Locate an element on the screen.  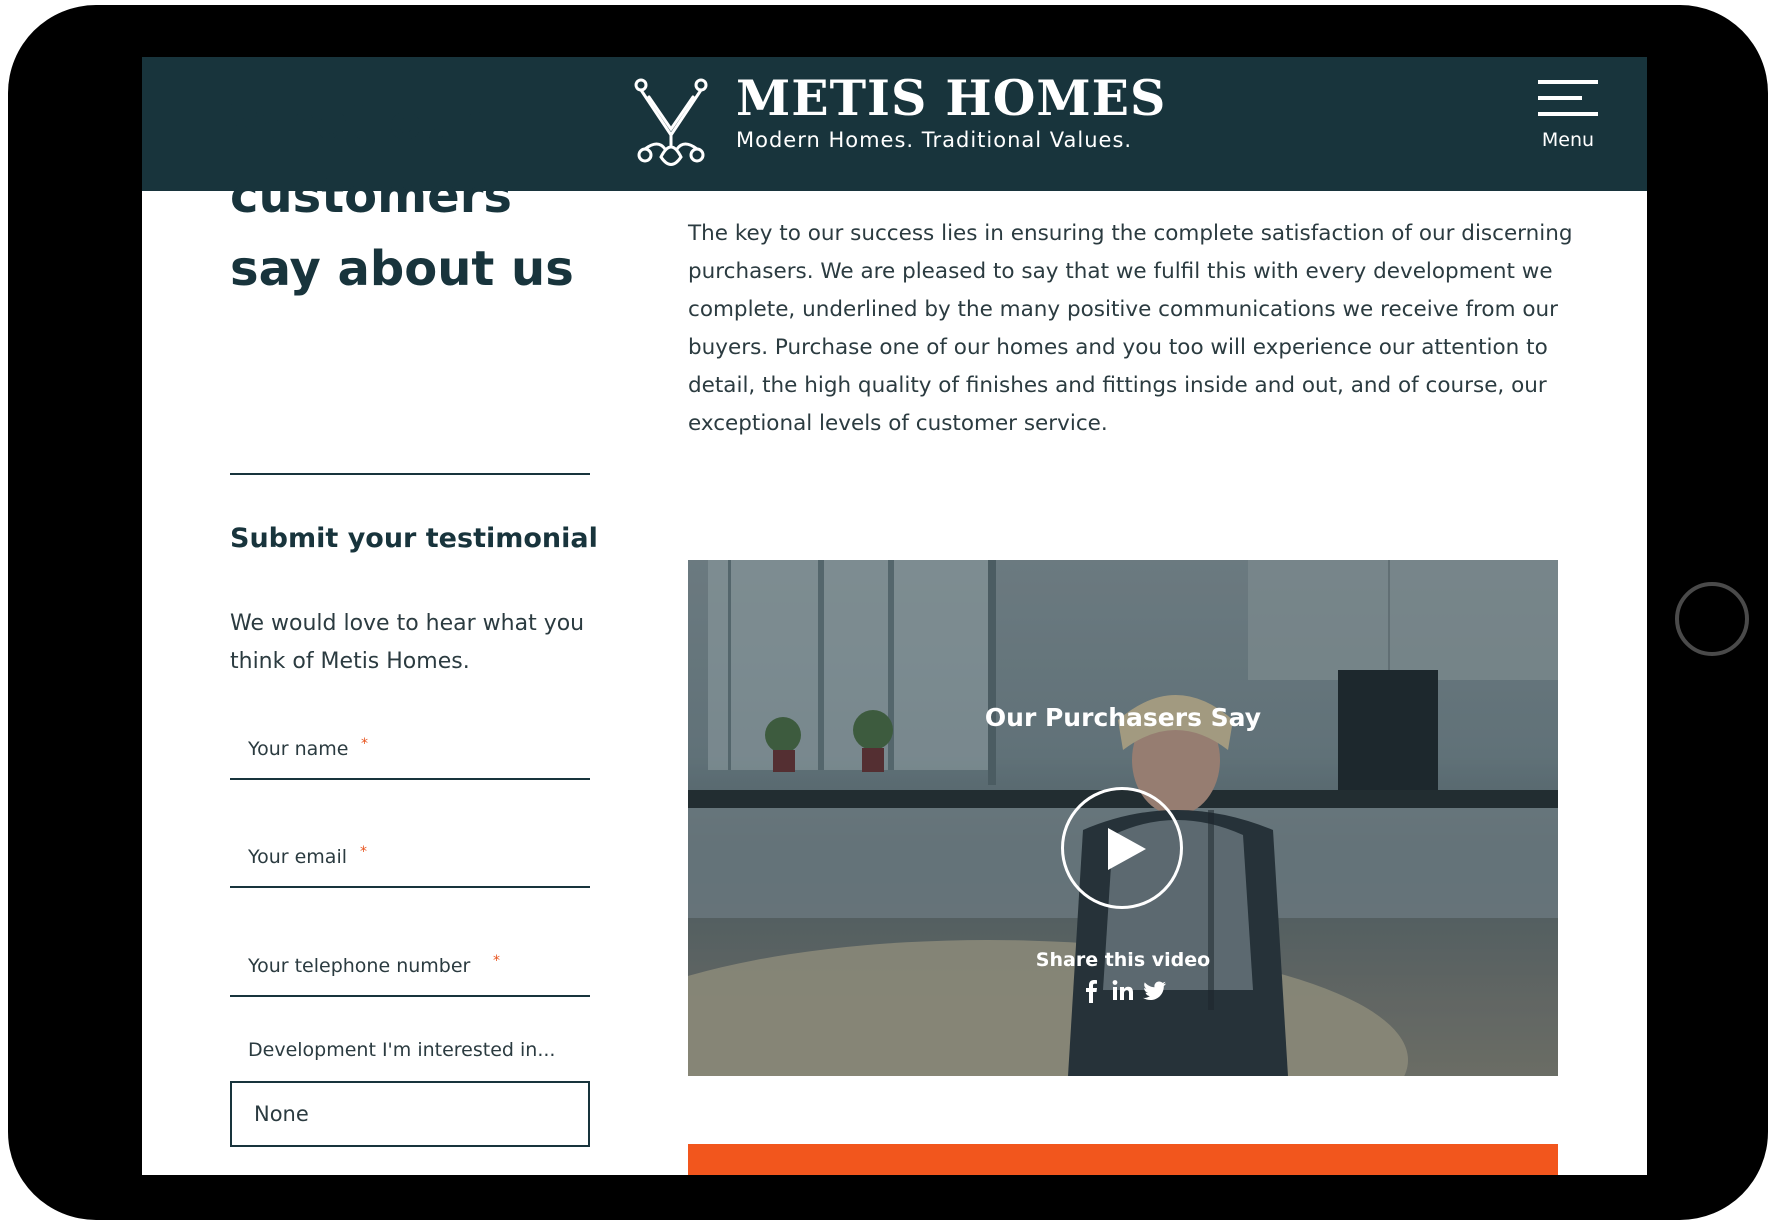
menu-label: Menu is located at coordinates (1568, 140).